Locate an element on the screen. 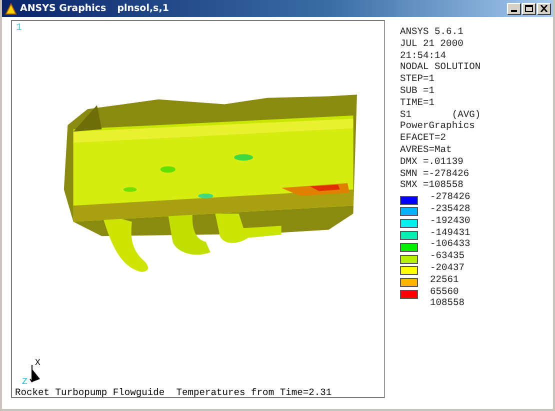 Image resolution: width=555 pixels, height=411 pixels. legend-value: 65560 is located at coordinates (444, 292).